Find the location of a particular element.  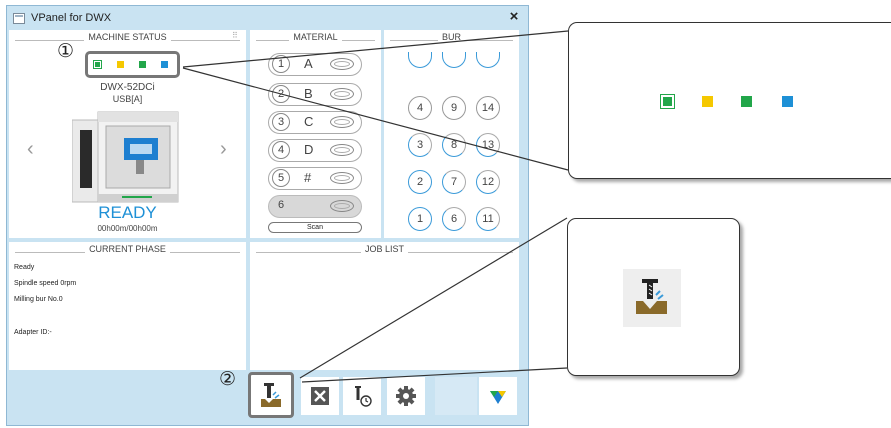

milling-icon is located at coordinates (651, 296).